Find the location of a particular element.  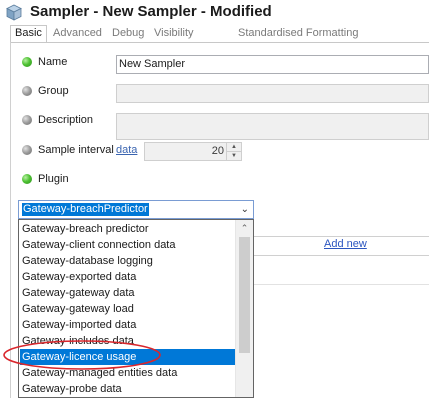

window-title: Sampler - New Sampler - Modified is located at coordinates (151, 11).